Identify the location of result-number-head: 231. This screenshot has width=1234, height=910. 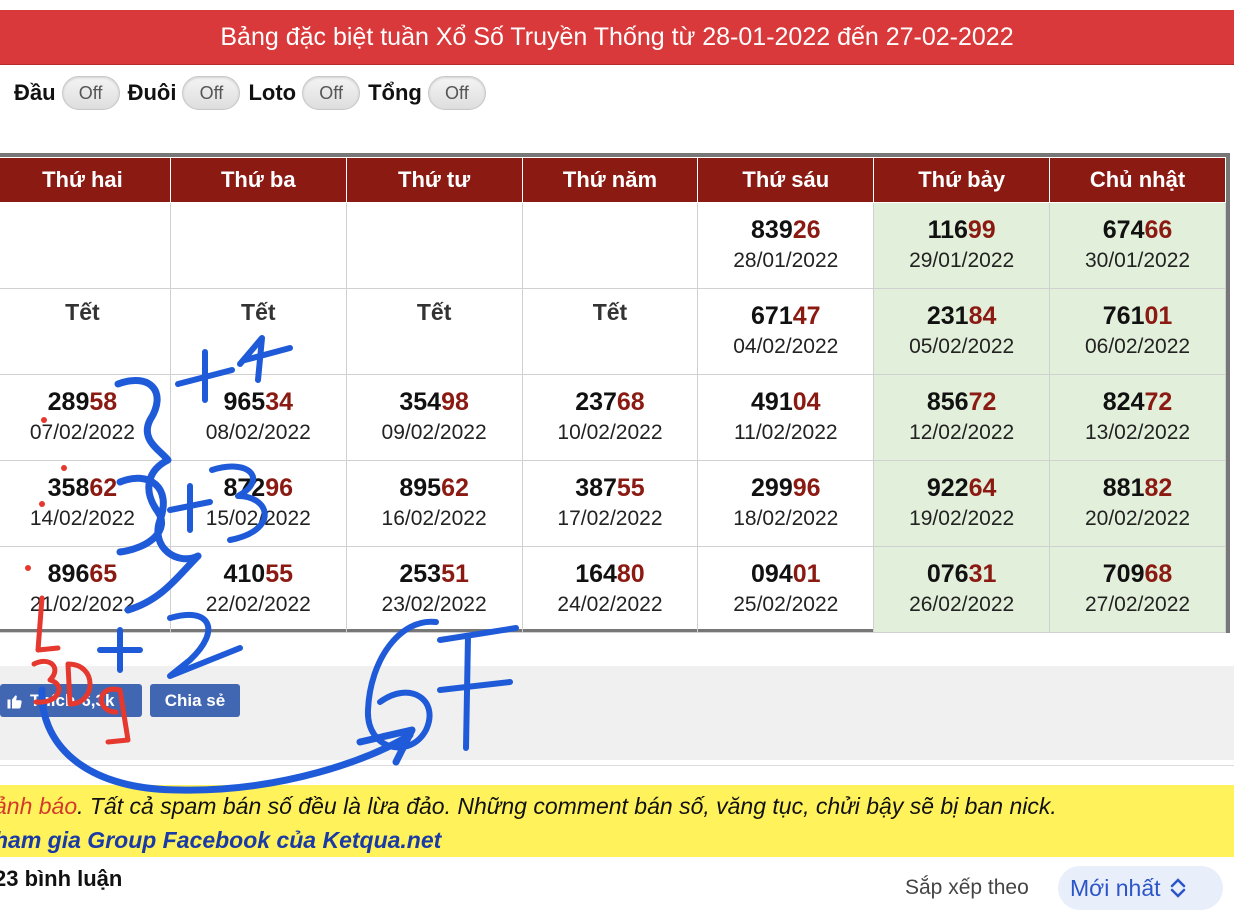
(947, 316).